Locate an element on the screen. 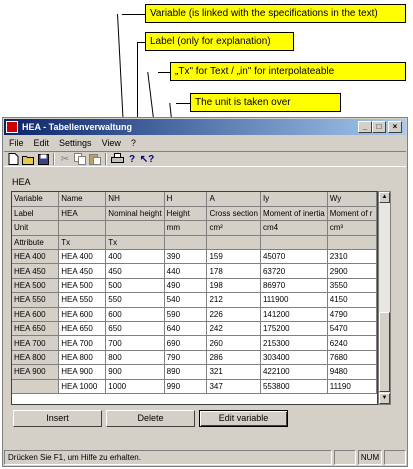  grid-cell: 63720 is located at coordinates (294, 271).